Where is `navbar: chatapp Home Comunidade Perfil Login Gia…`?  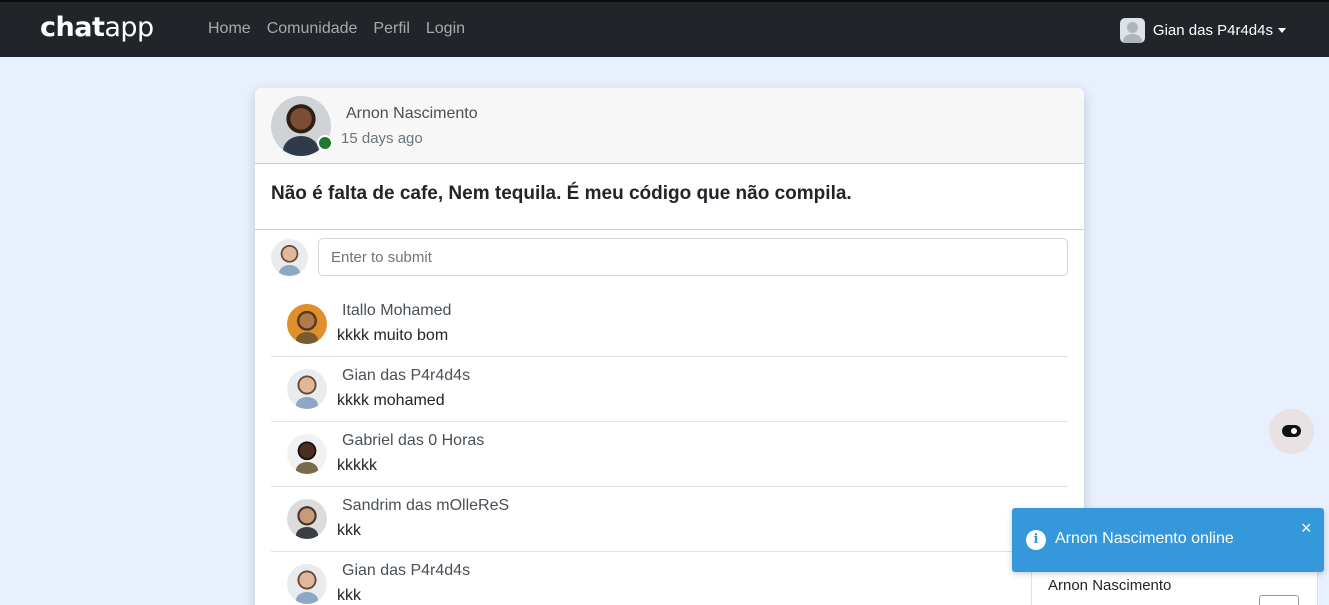 navbar: chatapp Home Comunidade Perfil Login Gia… is located at coordinates (664, 28).